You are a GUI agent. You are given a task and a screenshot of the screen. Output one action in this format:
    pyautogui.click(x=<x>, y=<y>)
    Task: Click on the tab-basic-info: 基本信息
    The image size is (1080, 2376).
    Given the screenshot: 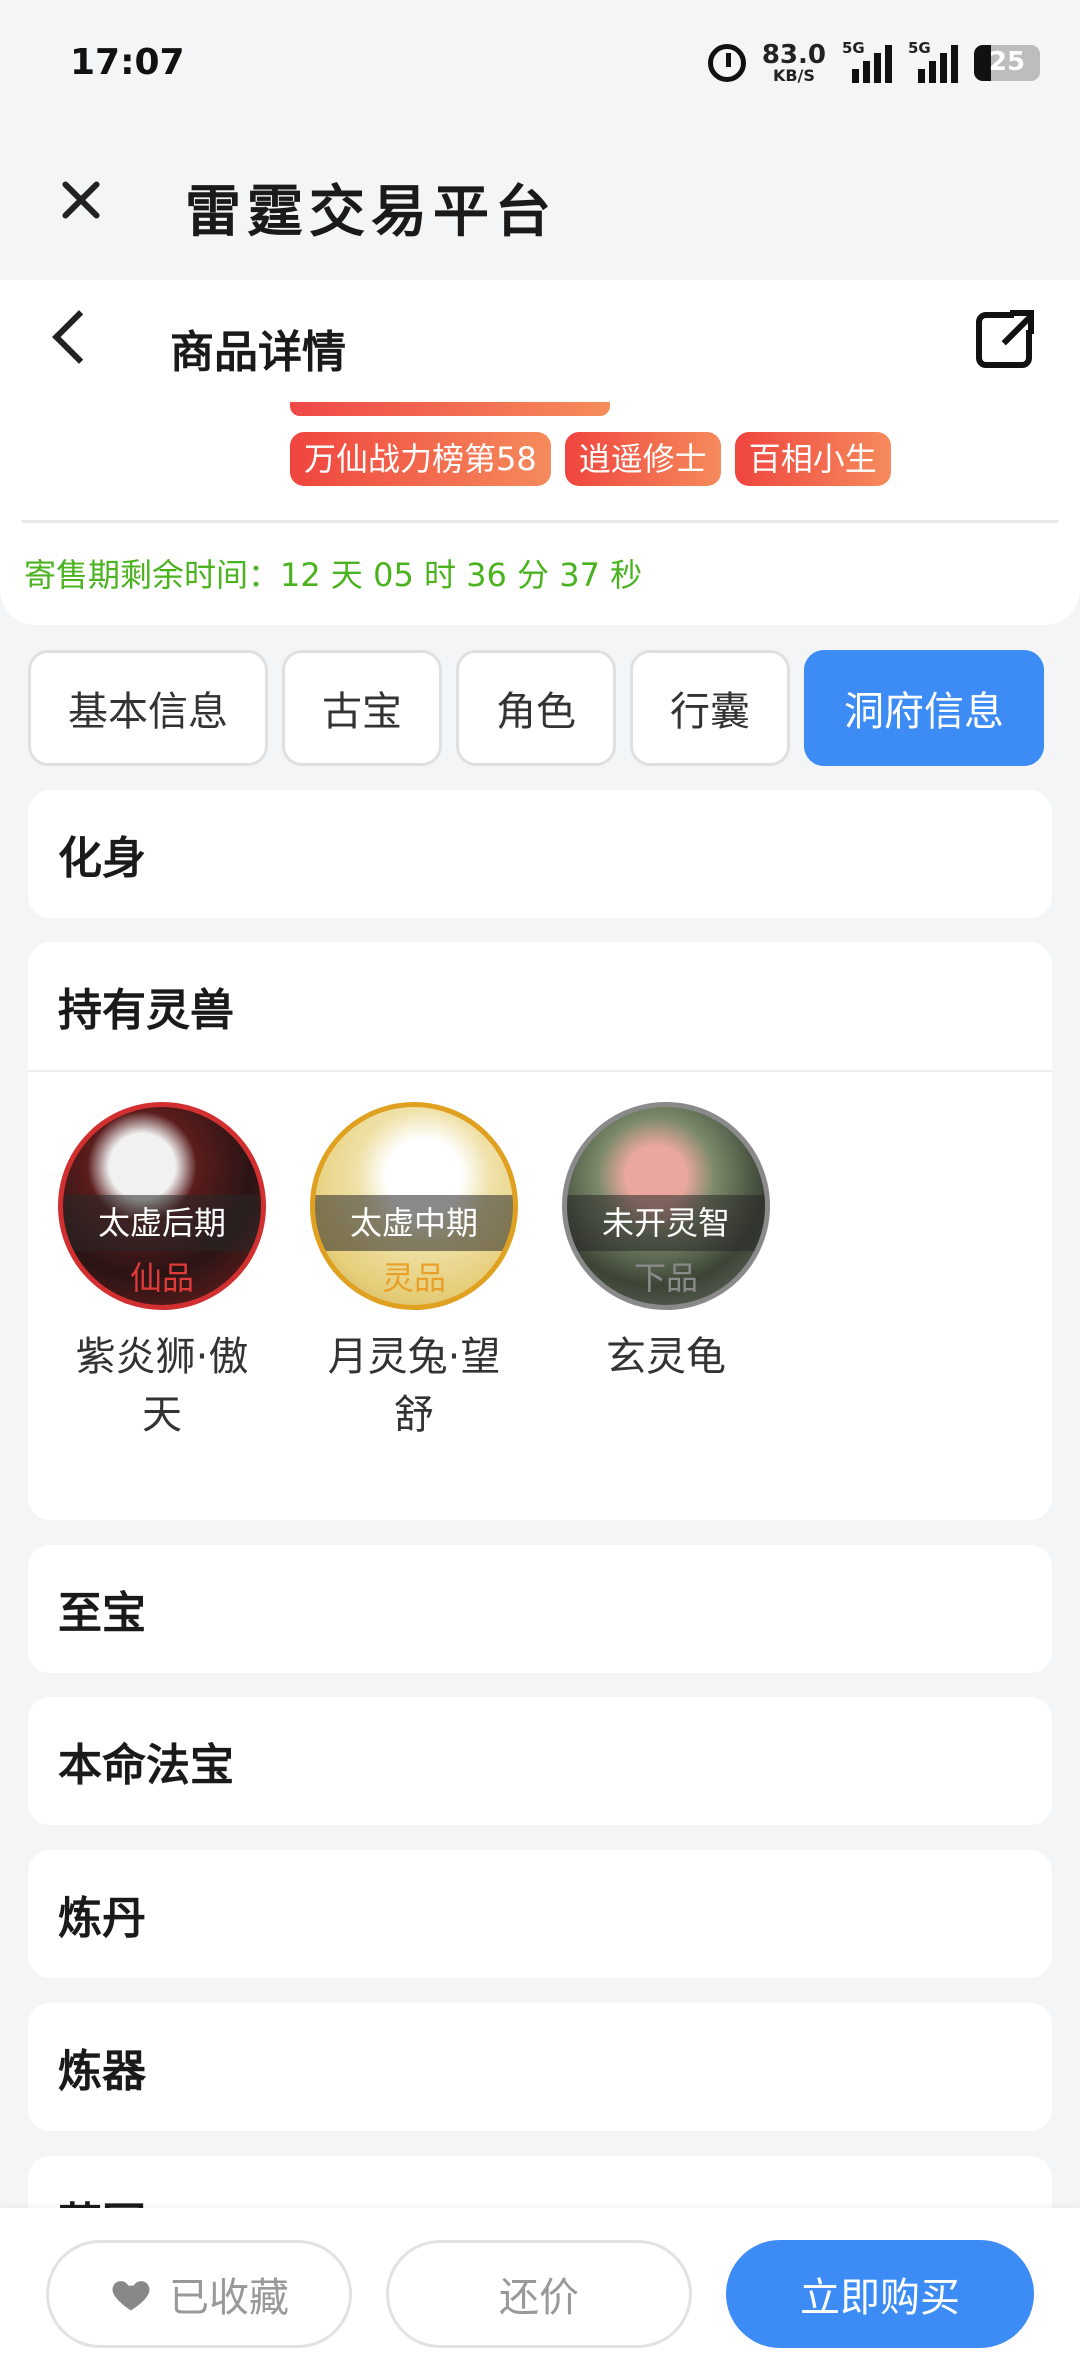 What is the action you would take?
    pyautogui.click(x=148, y=708)
    